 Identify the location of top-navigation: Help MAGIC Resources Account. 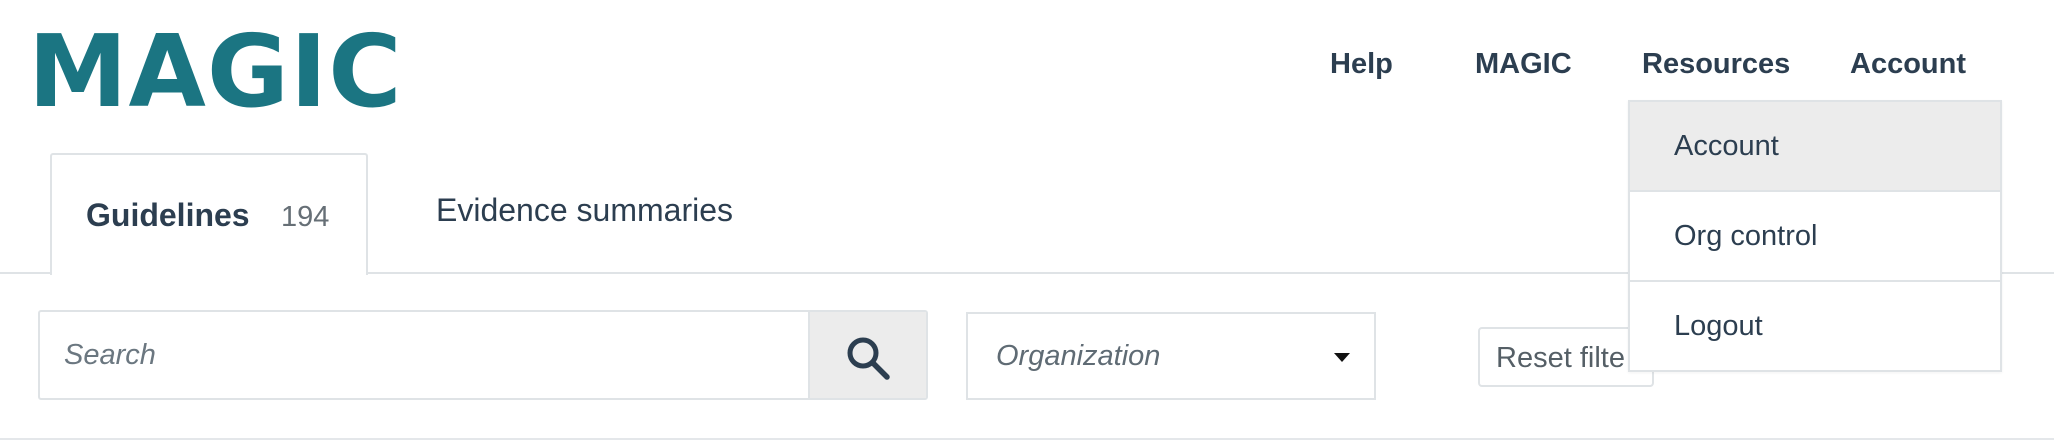
(1660, 64).